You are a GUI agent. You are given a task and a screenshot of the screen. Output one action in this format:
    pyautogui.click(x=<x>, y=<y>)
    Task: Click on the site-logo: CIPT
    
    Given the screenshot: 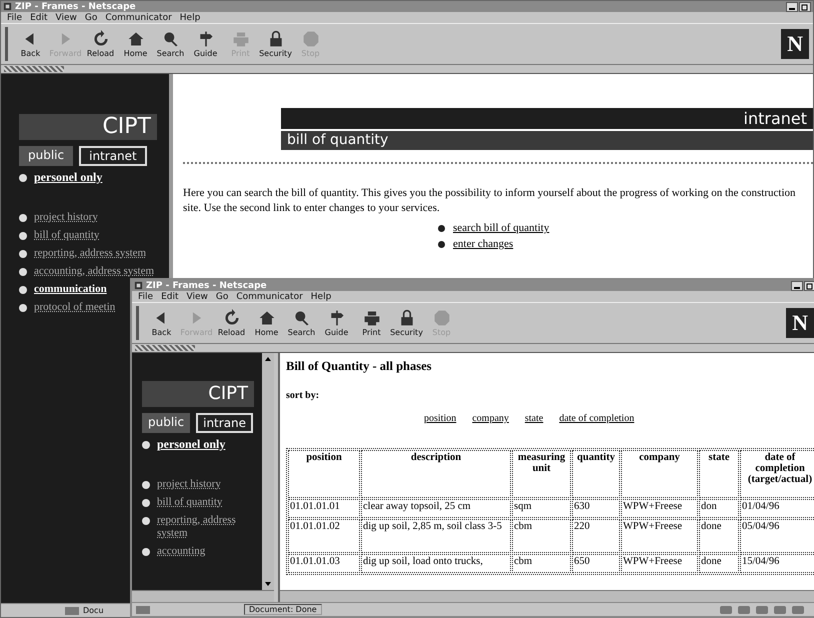 What is the action you would take?
    pyautogui.click(x=88, y=127)
    